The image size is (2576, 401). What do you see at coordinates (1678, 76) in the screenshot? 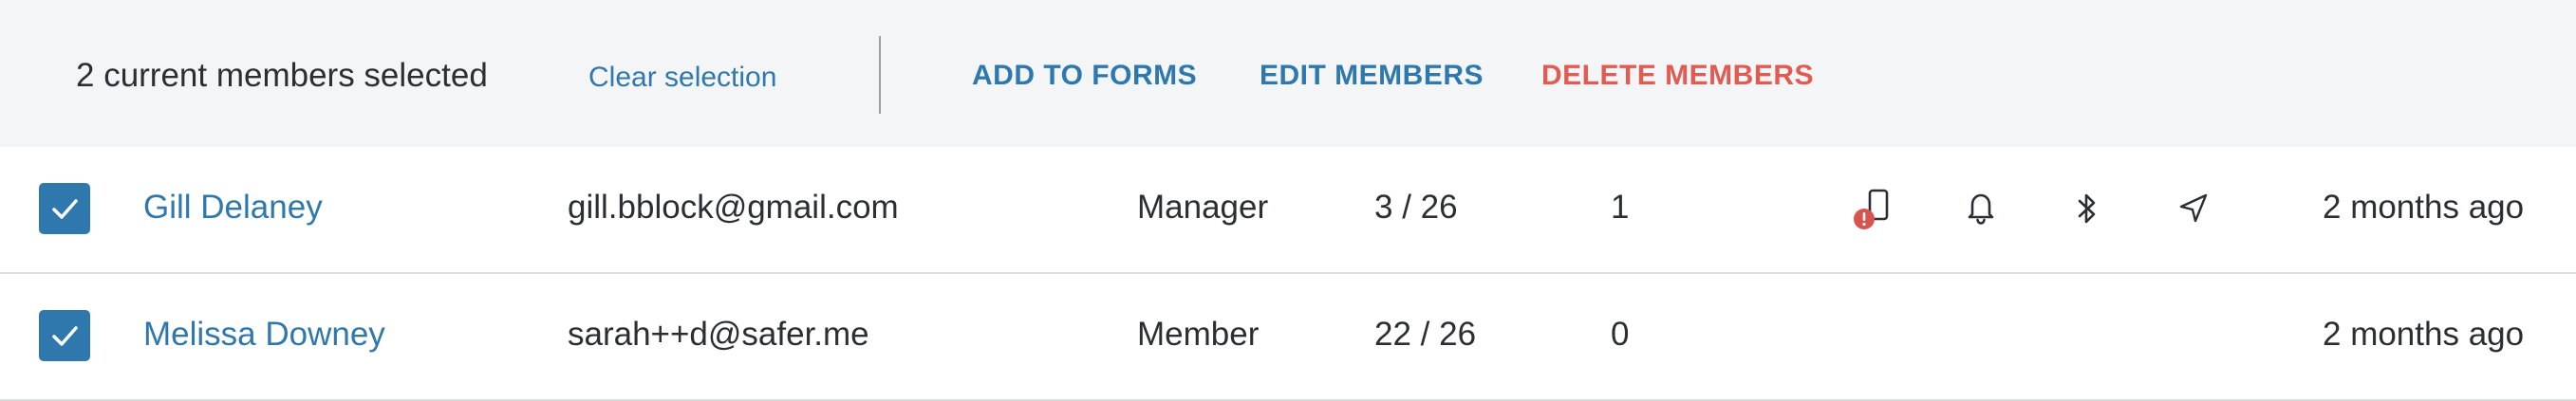
I see `delete-members-button: DELETE MEMBERS` at bounding box center [1678, 76].